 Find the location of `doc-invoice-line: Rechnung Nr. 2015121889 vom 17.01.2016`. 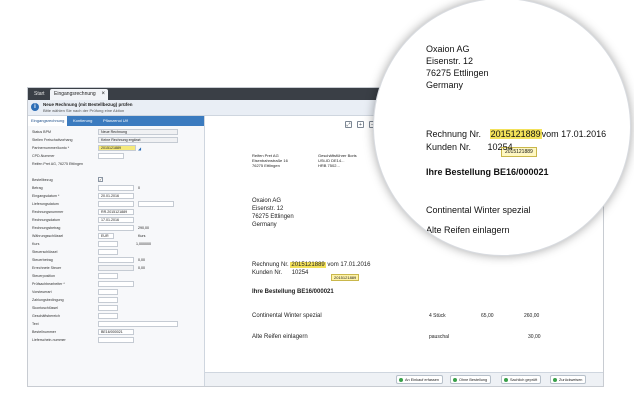

doc-invoice-line: Rechnung Nr. 2015121889 vom 17.01.2016 is located at coordinates (311, 265).